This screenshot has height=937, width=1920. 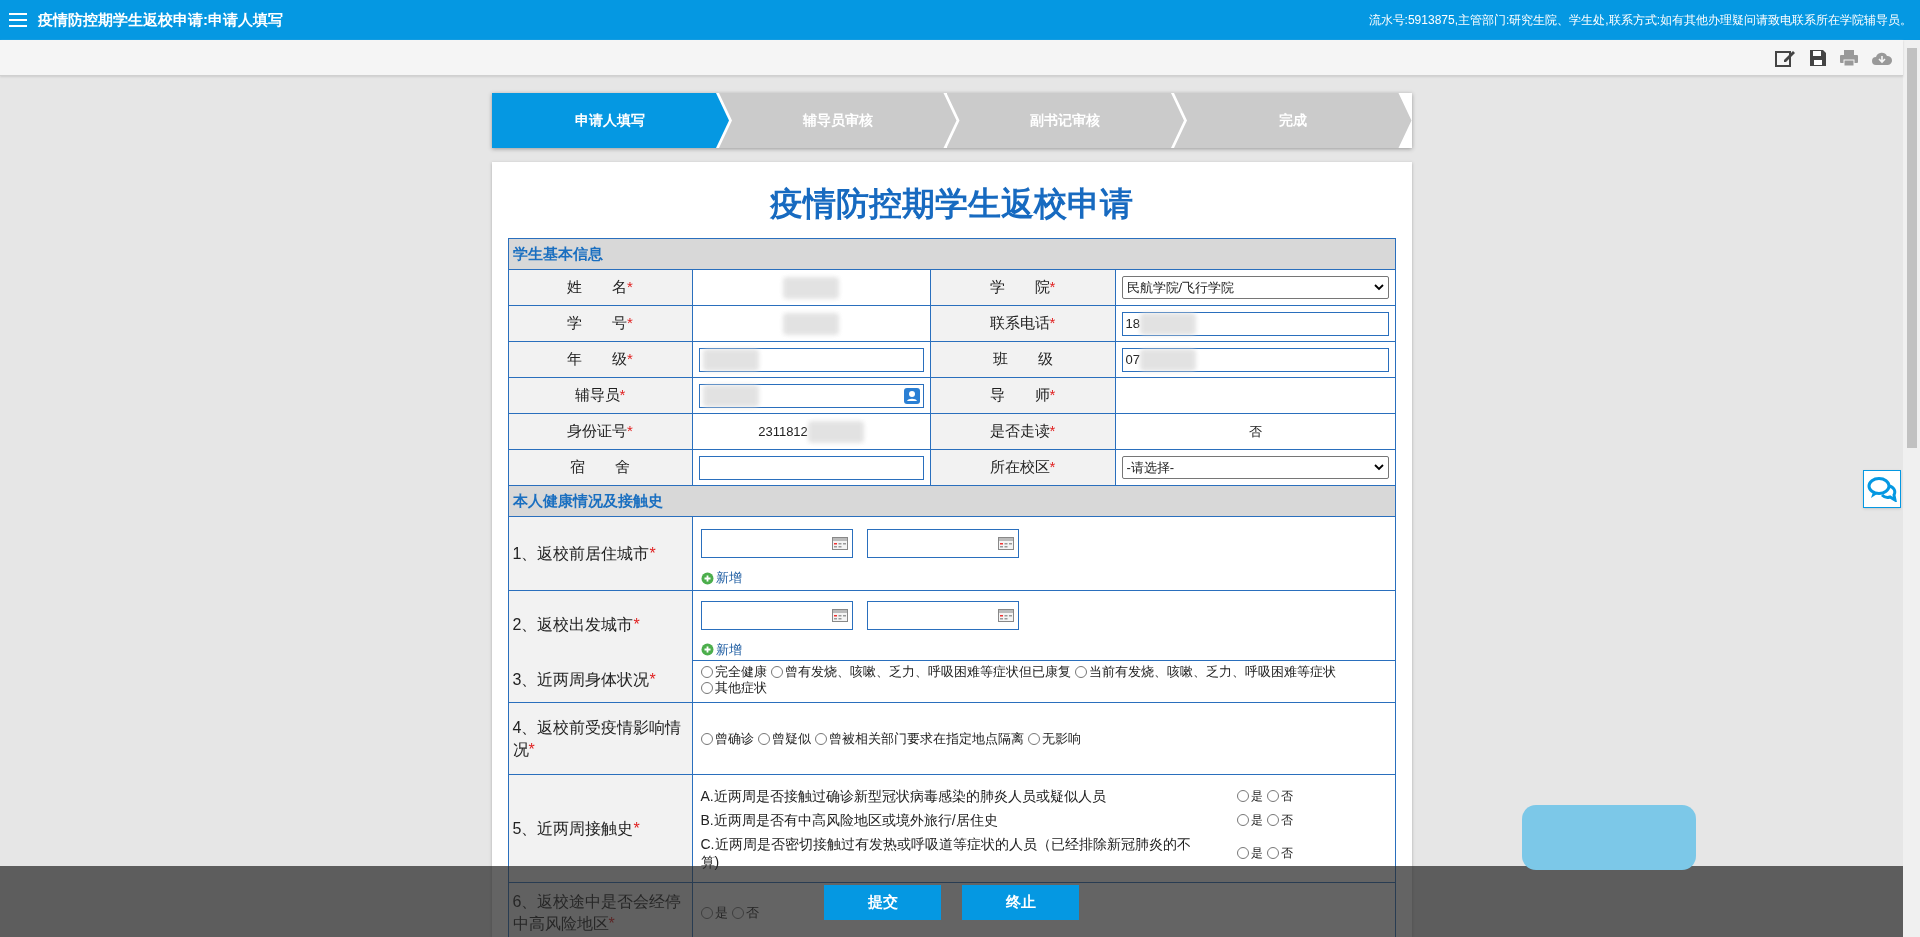 What do you see at coordinates (1054, 738) in the screenshot?
I see `radio-option: 无影响` at bounding box center [1054, 738].